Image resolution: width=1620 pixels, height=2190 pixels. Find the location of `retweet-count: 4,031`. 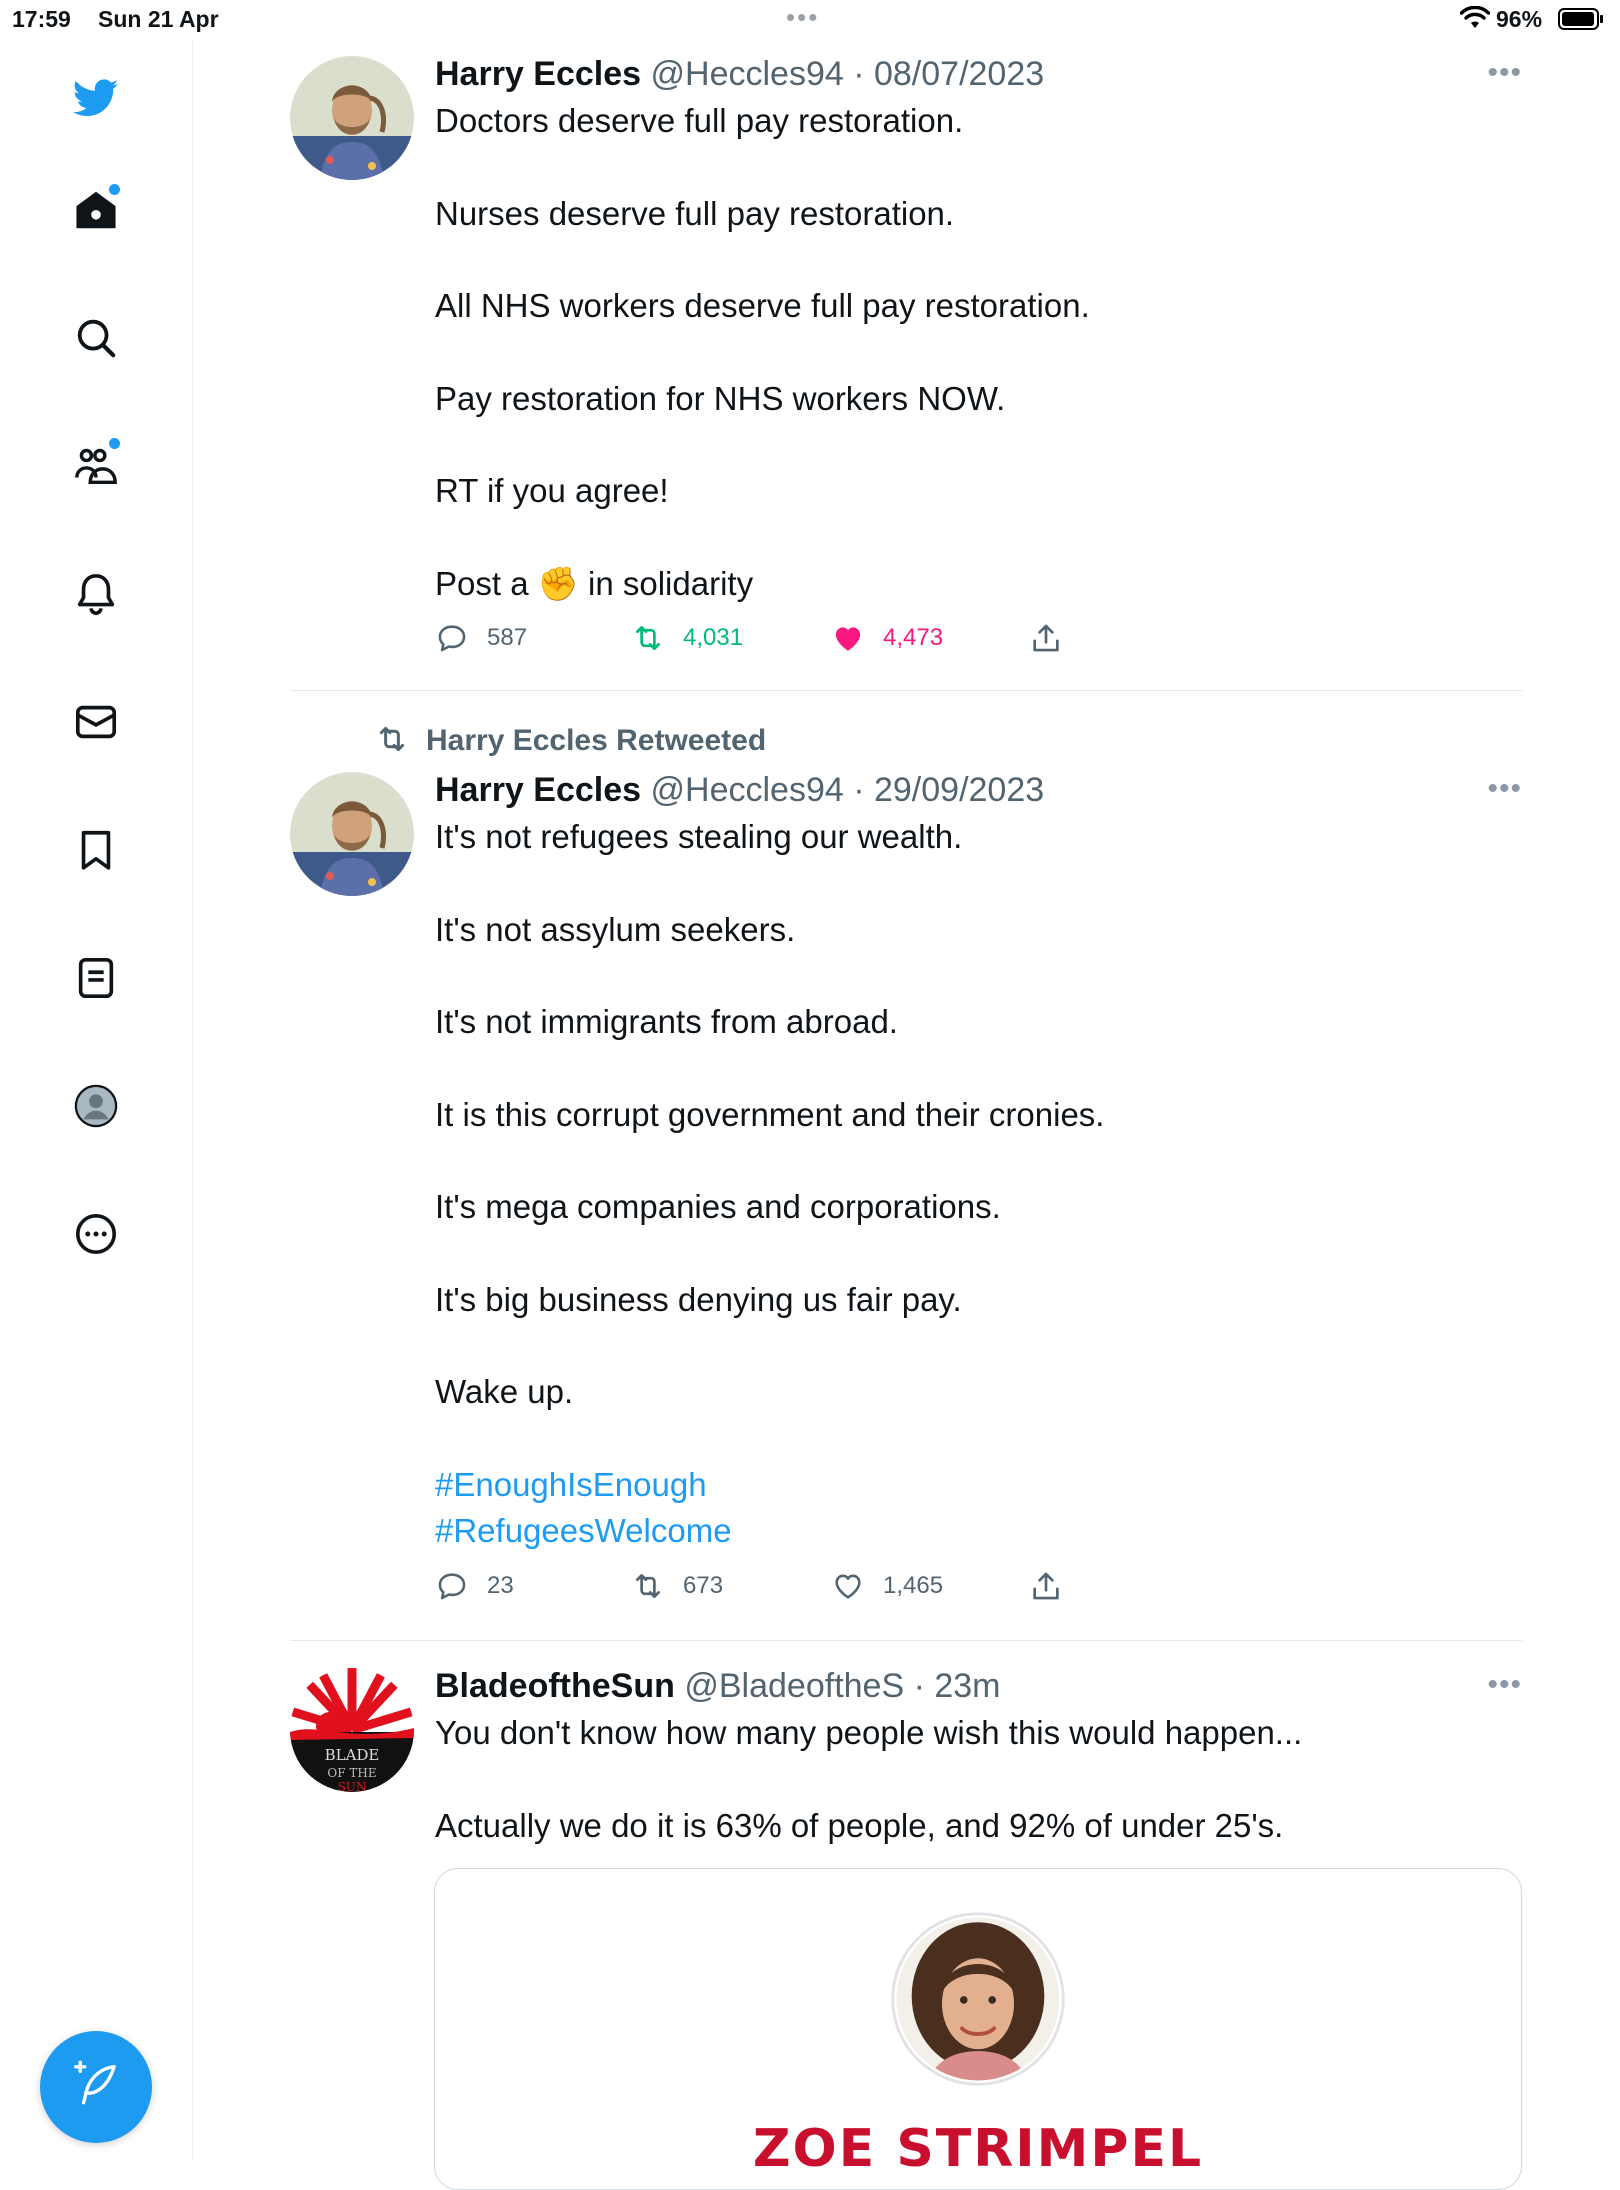

retweet-count: 4,031 is located at coordinates (713, 637).